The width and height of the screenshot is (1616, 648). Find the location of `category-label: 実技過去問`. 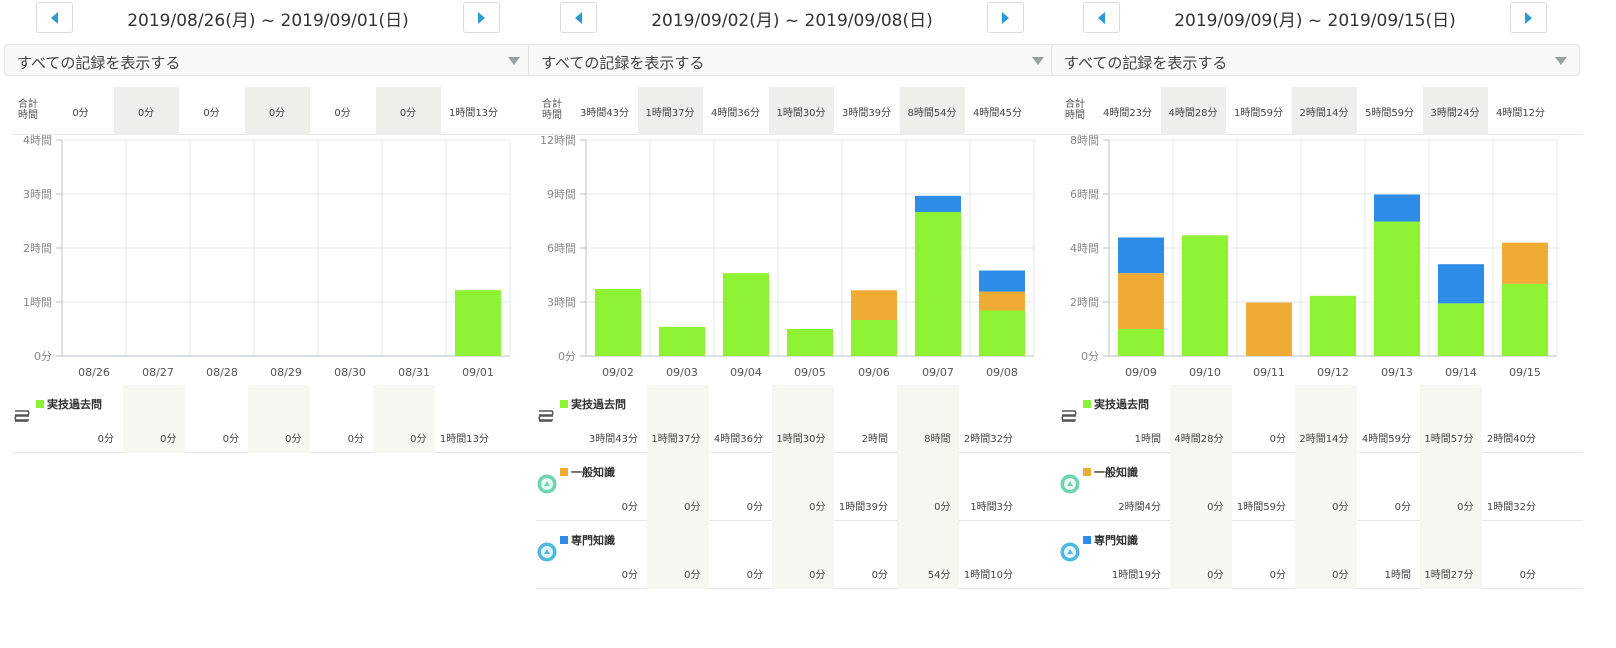

category-label: 実技過去問 is located at coordinates (74, 404).